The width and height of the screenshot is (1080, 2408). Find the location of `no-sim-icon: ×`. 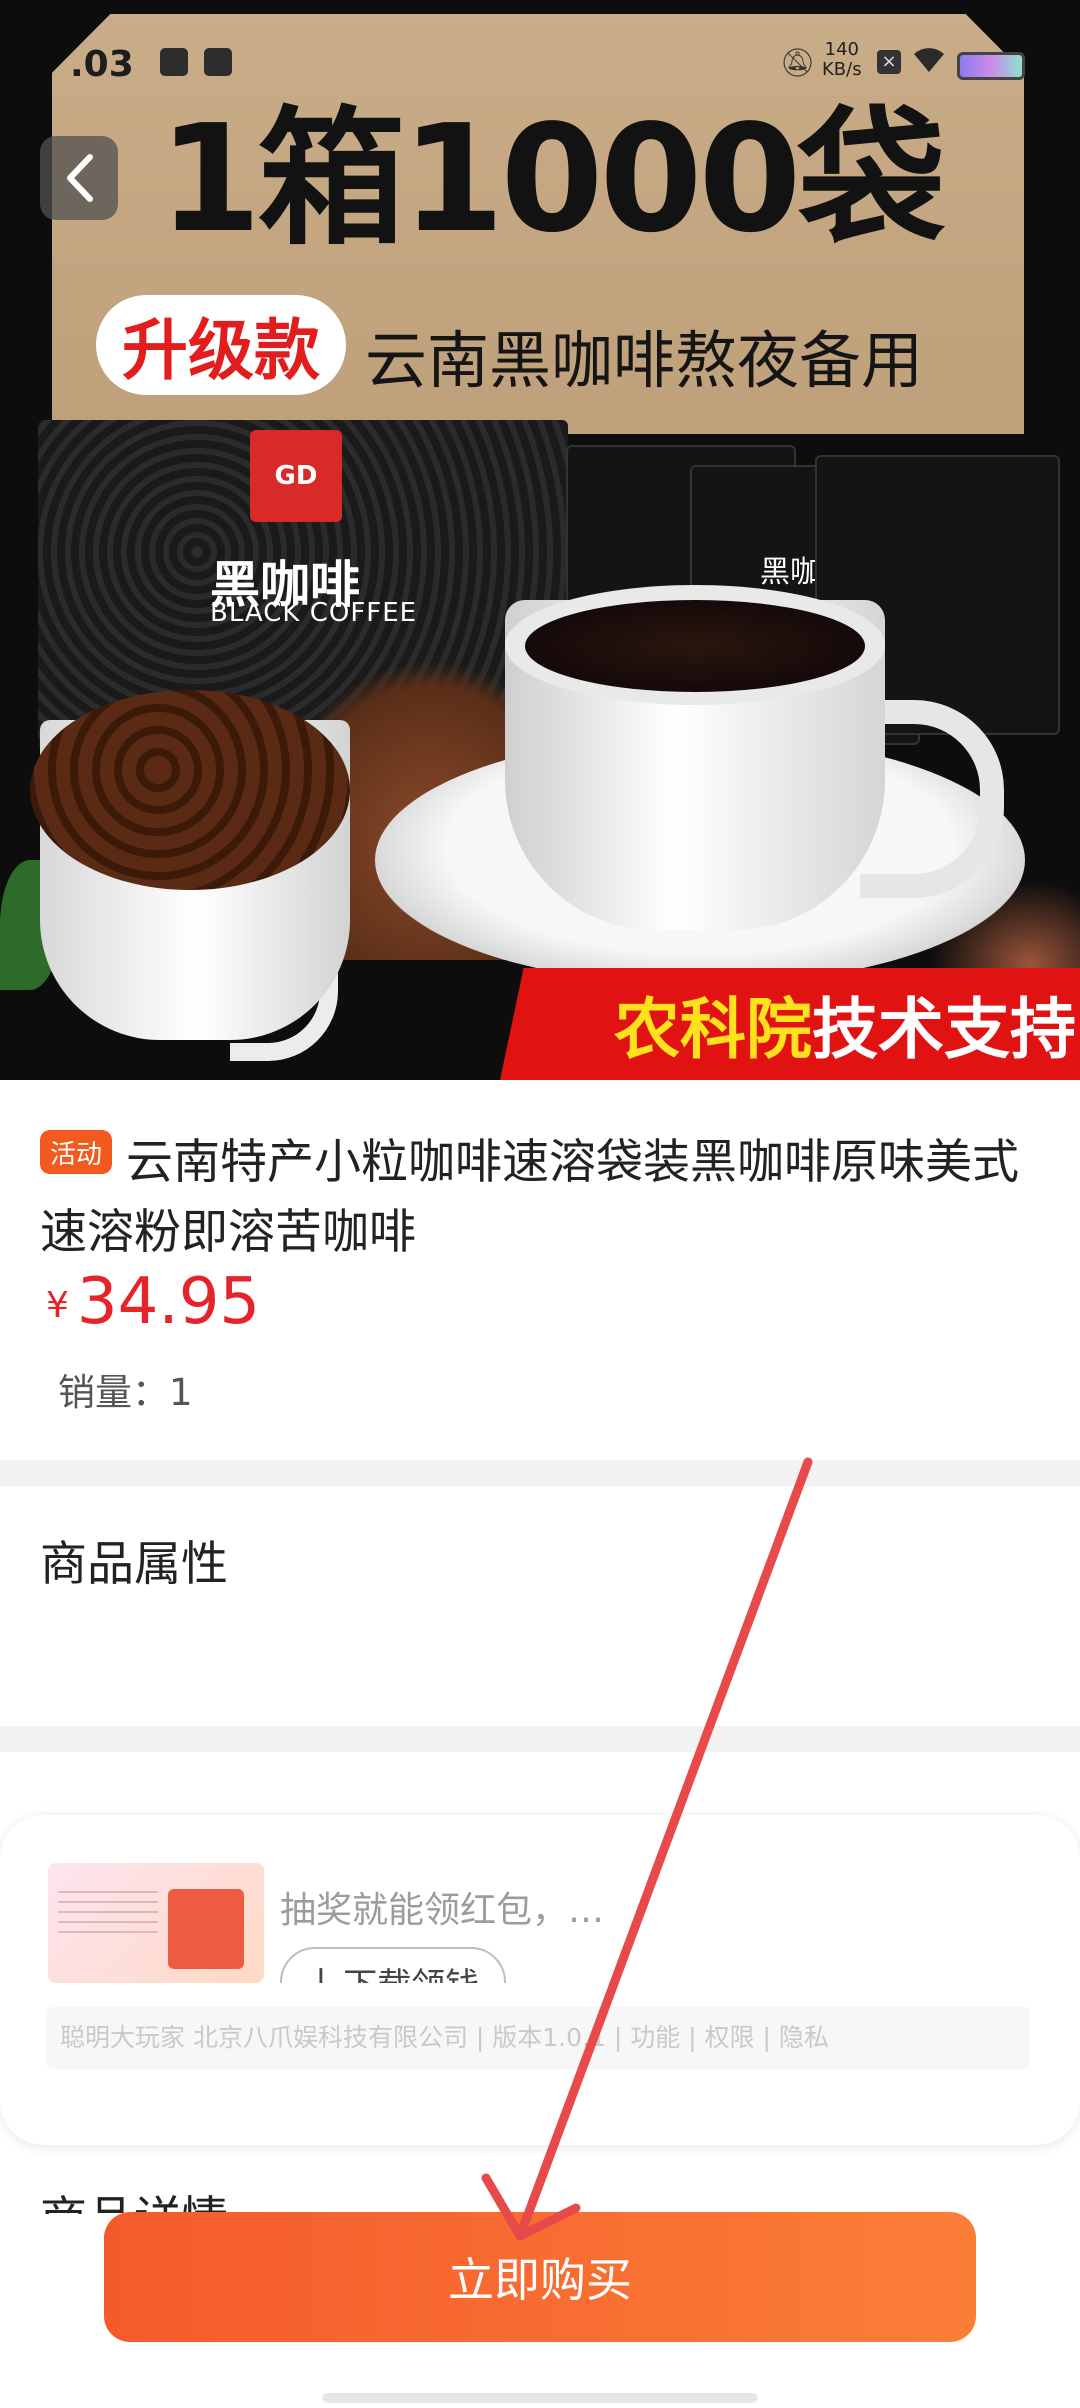

no-sim-icon: × is located at coordinates (889, 62).